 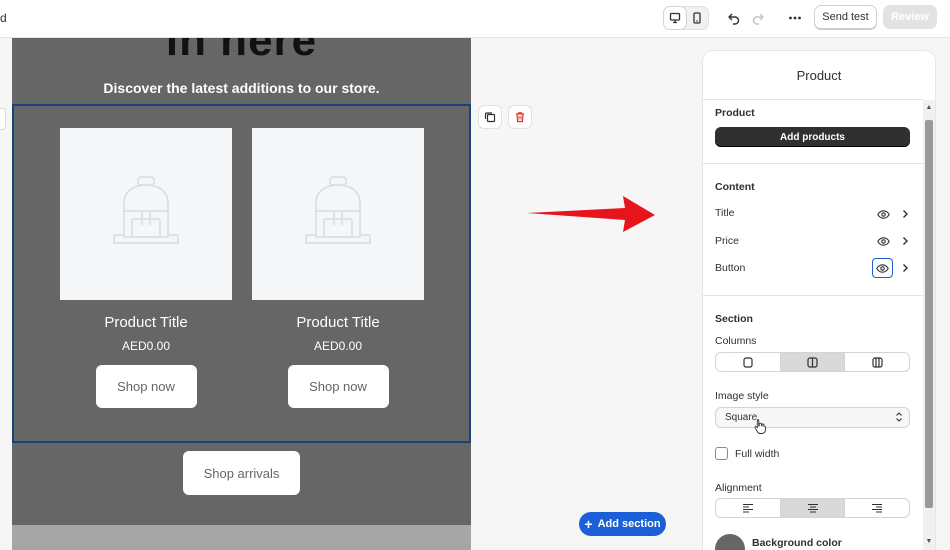 I want to click on desktop-icon, so click(x=675, y=18).